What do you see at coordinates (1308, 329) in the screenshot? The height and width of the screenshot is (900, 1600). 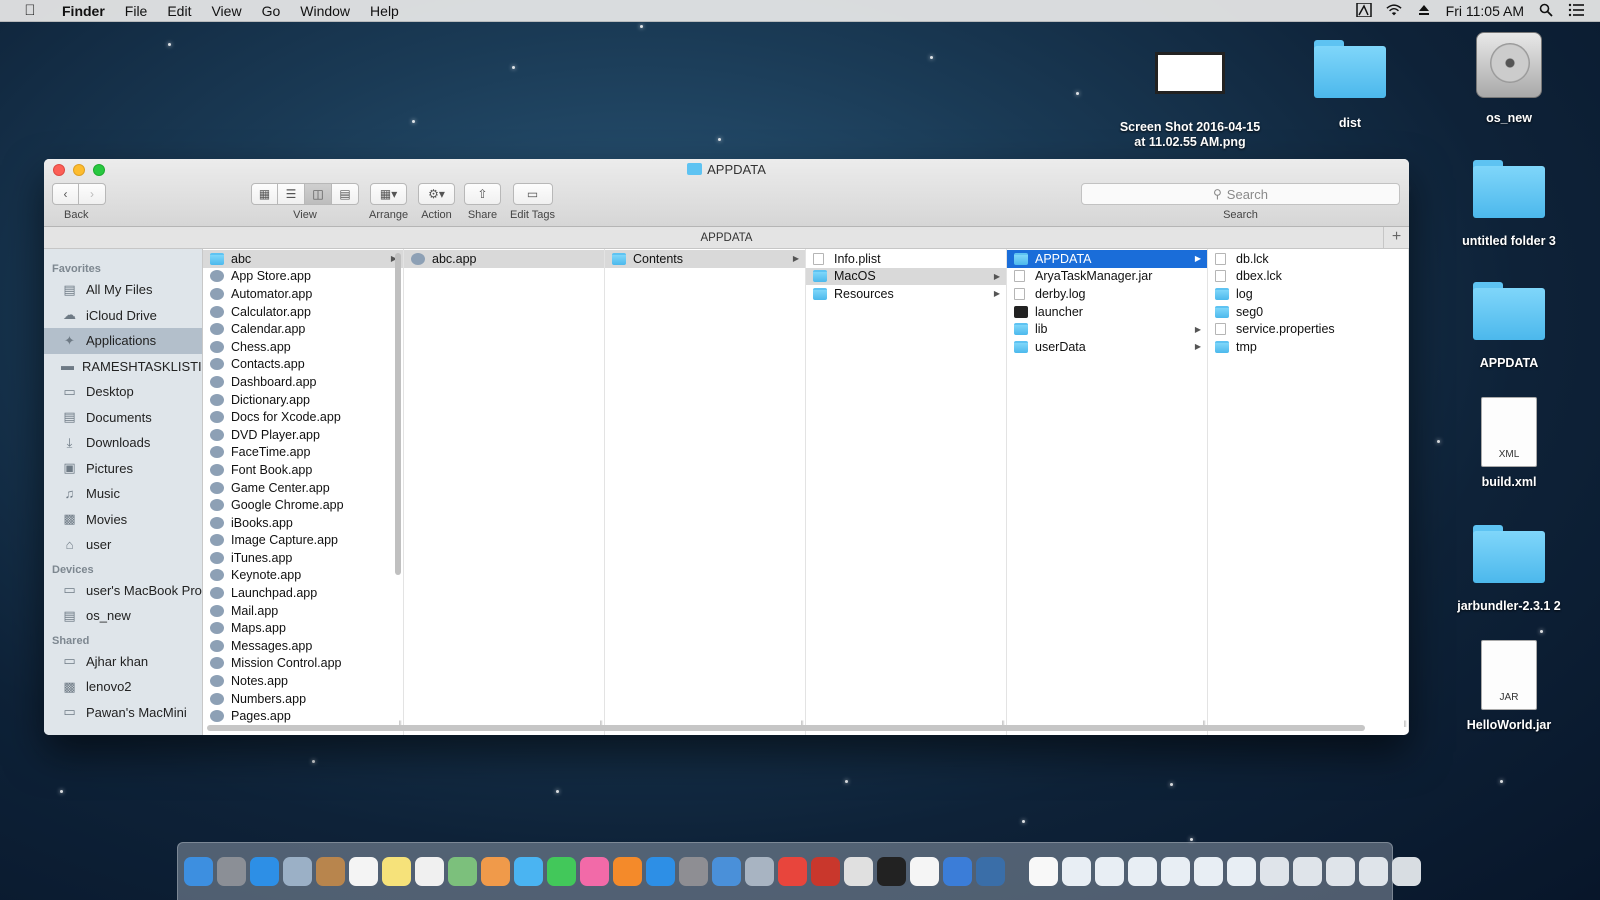 I see `file-list-item: service.properties` at bounding box center [1308, 329].